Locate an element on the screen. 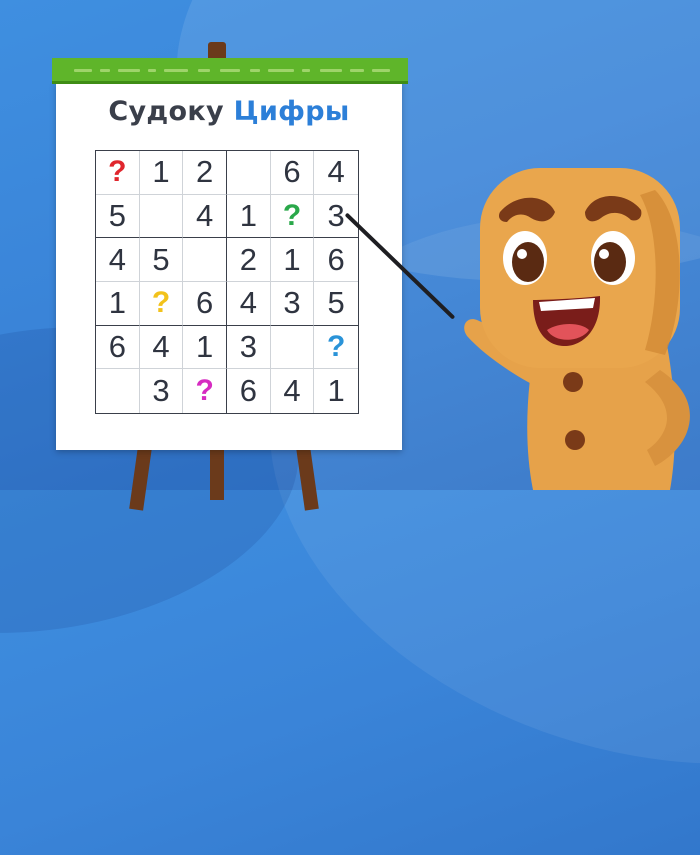  page-title: Судоку Цифры is located at coordinates (229, 111).